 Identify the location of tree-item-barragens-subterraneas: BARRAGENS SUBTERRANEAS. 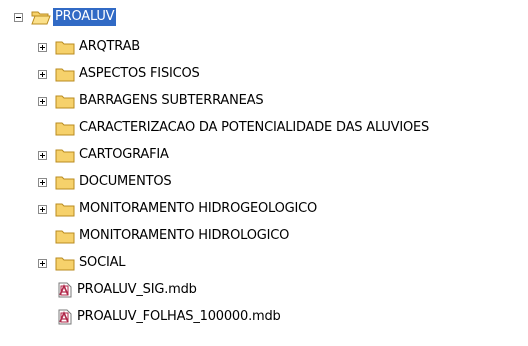
(151, 101).